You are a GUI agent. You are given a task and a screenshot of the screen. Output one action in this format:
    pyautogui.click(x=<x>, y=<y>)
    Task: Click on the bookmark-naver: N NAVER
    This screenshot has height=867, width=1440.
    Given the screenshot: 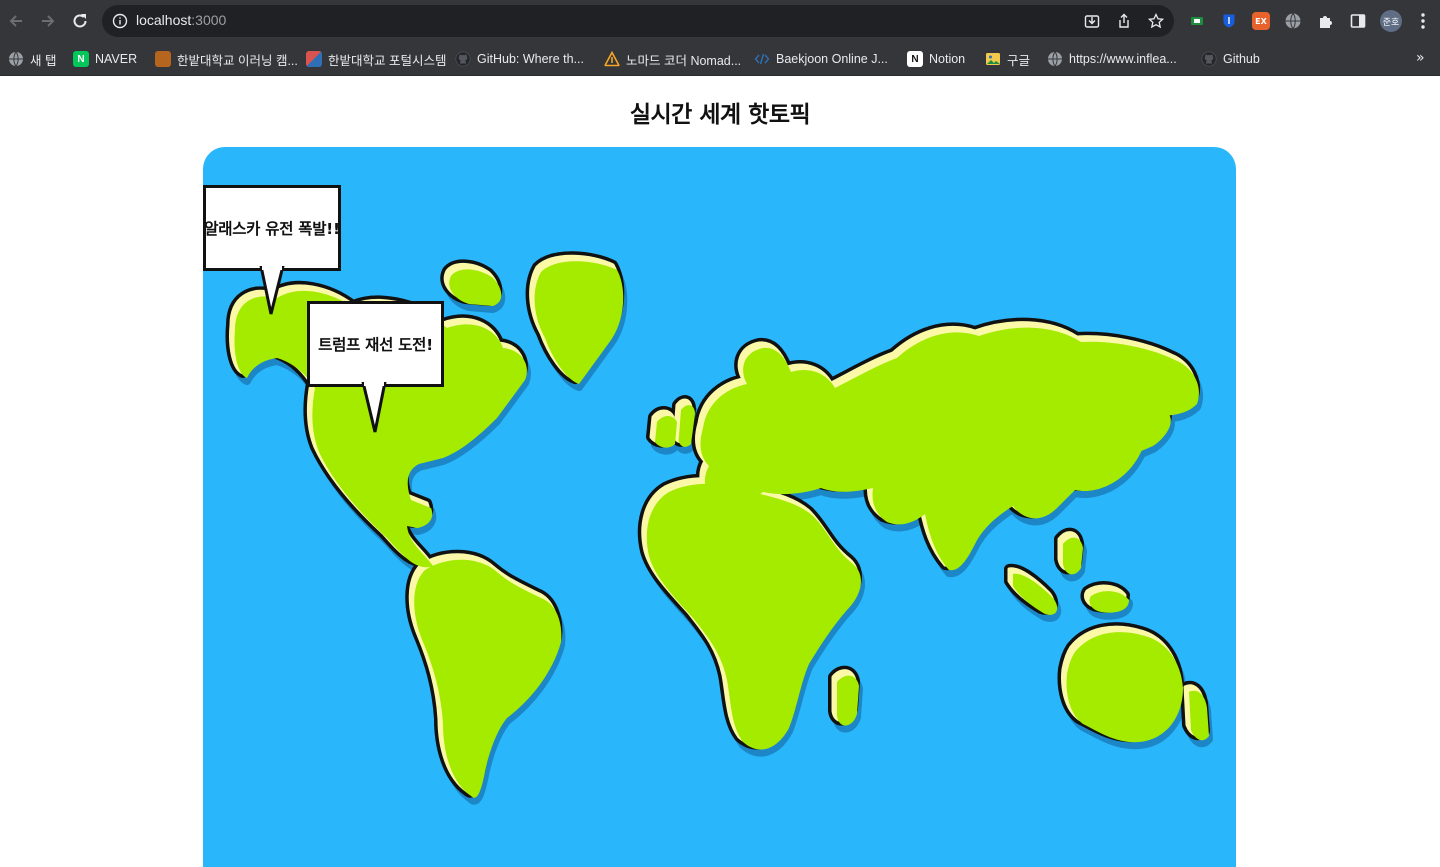 What is the action you would take?
    pyautogui.click(x=105, y=59)
    